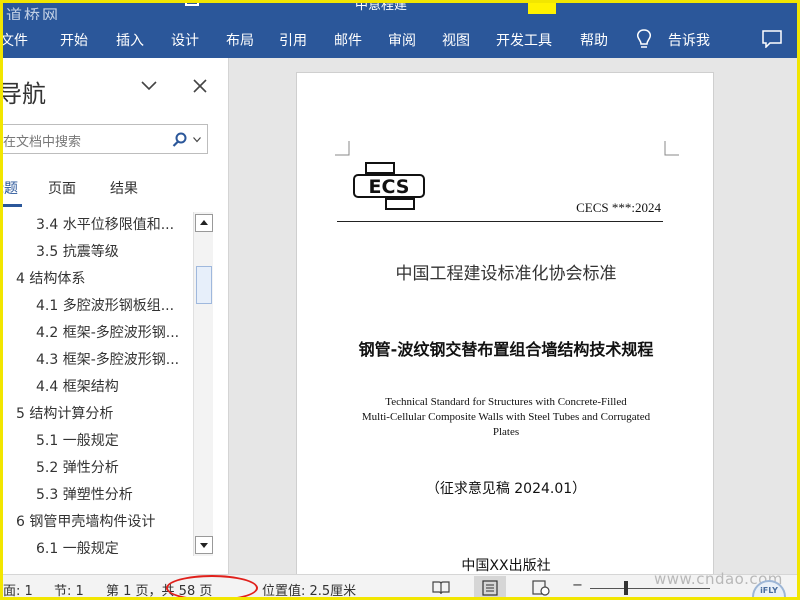 The width and height of the screenshot is (800, 600). What do you see at coordinates (14, 40) in the screenshot?
I see `tab-file: 文件` at bounding box center [14, 40].